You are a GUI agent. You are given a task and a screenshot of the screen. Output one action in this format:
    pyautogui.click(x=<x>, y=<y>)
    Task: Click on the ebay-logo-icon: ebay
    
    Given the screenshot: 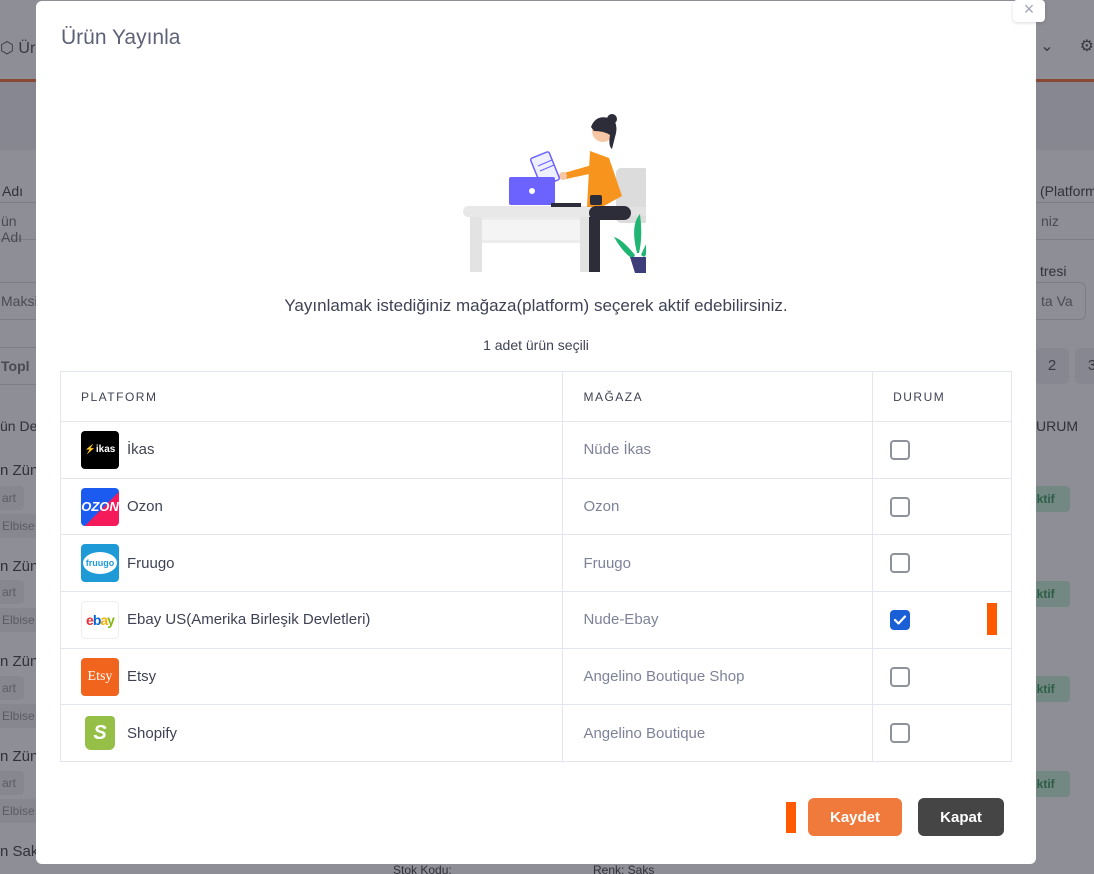 What is the action you would take?
    pyautogui.click(x=100, y=619)
    